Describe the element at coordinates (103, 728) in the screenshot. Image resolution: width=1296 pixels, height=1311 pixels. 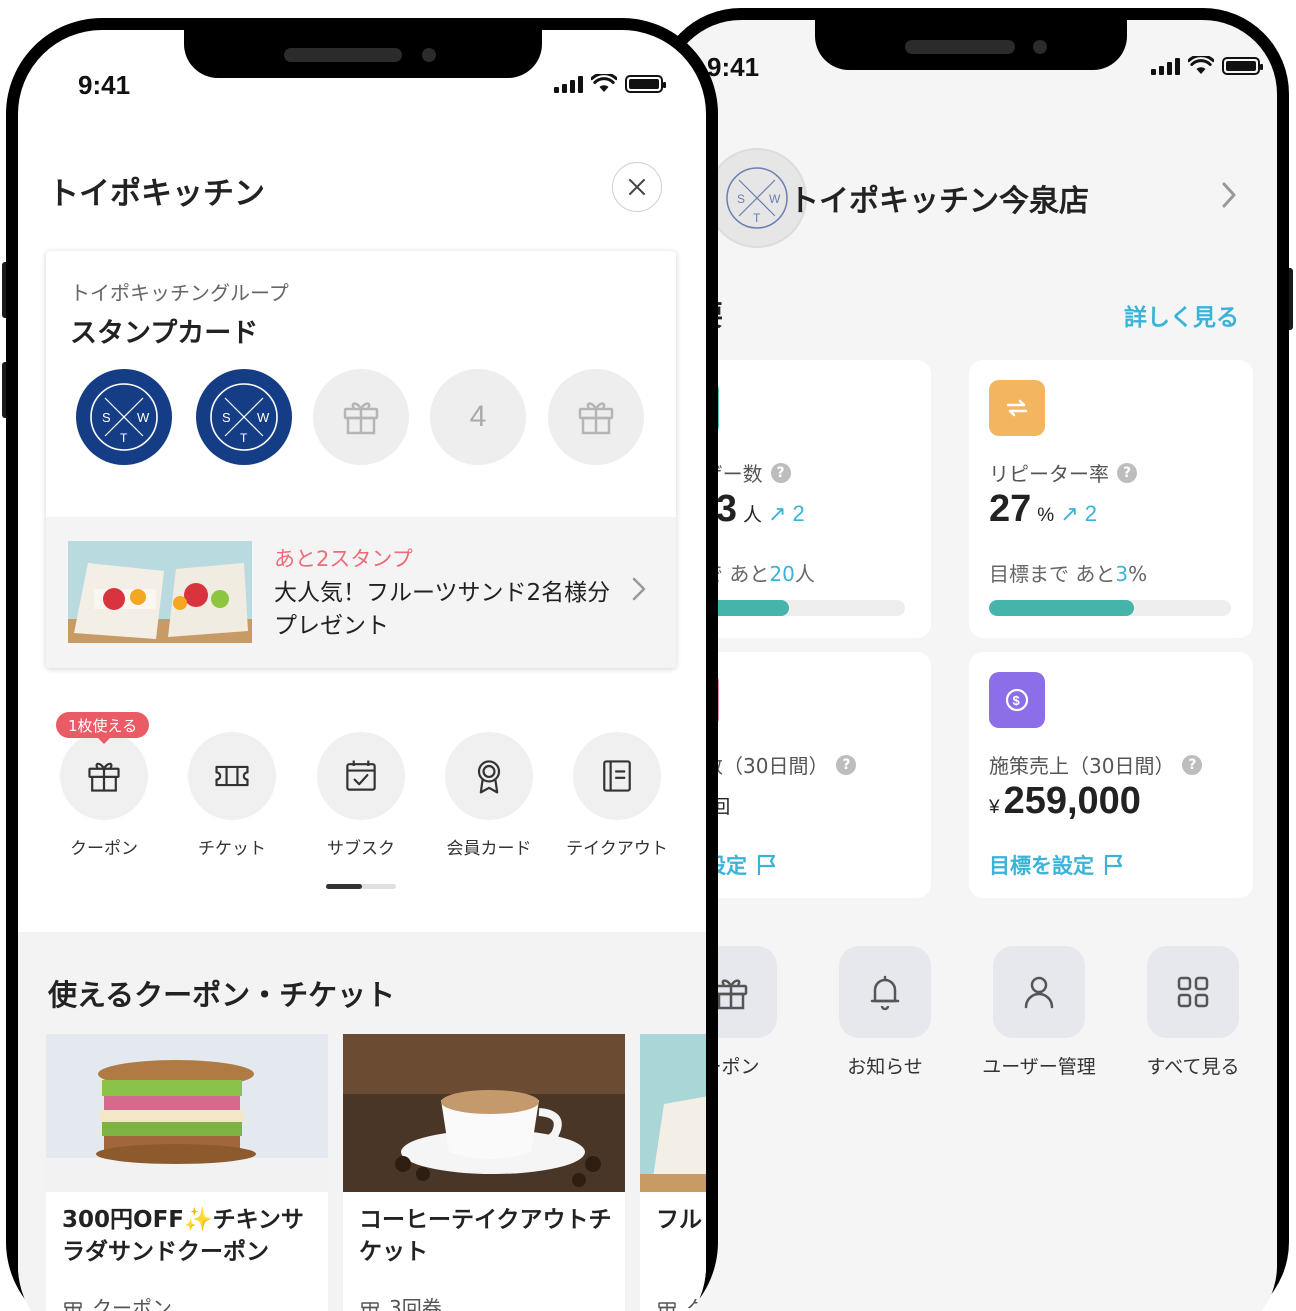
I see `usable-count-badge: 1枚使える` at that location.